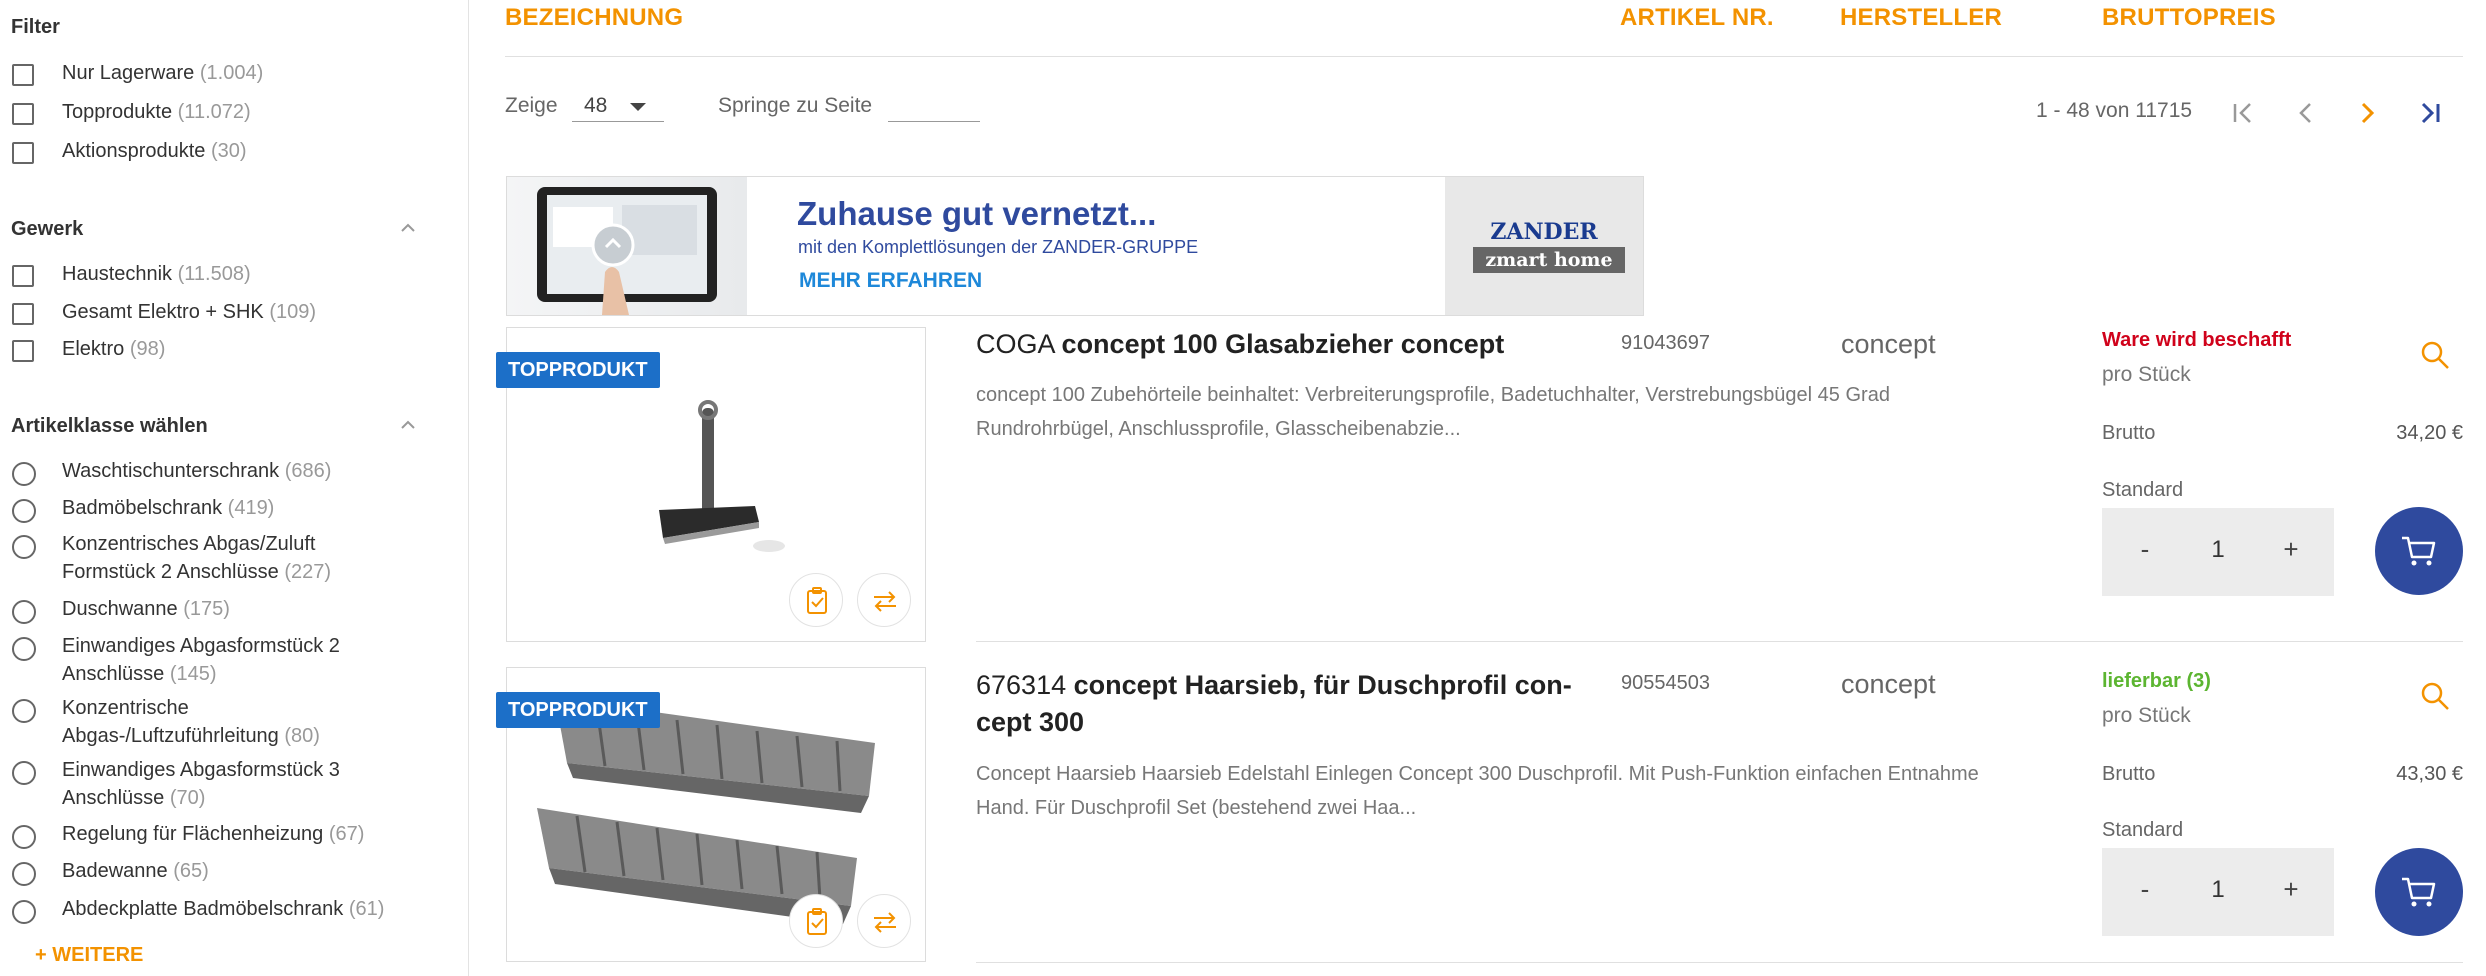 The image size is (2486, 976). Describe the element at coordinates (193, 674) in the screenshot. I see `filter-count: (145)` at that location.